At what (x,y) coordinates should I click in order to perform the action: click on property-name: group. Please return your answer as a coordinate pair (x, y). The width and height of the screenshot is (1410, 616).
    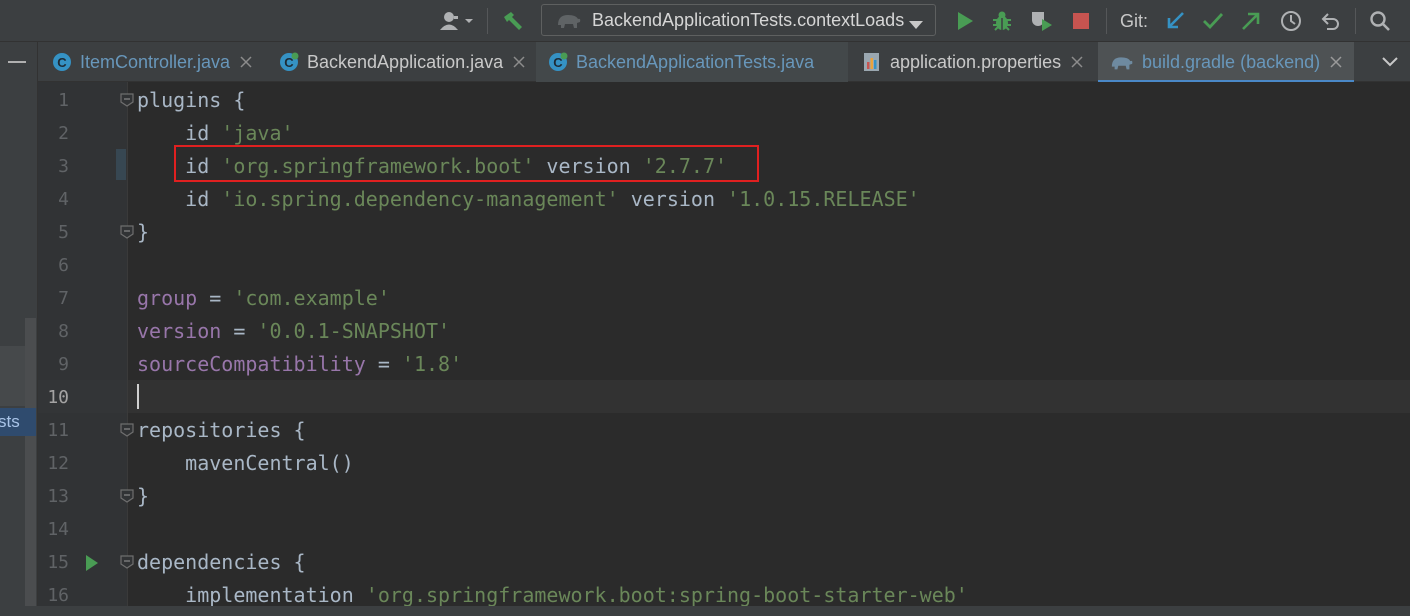
    Looking at the image, I should click on (167, 298).